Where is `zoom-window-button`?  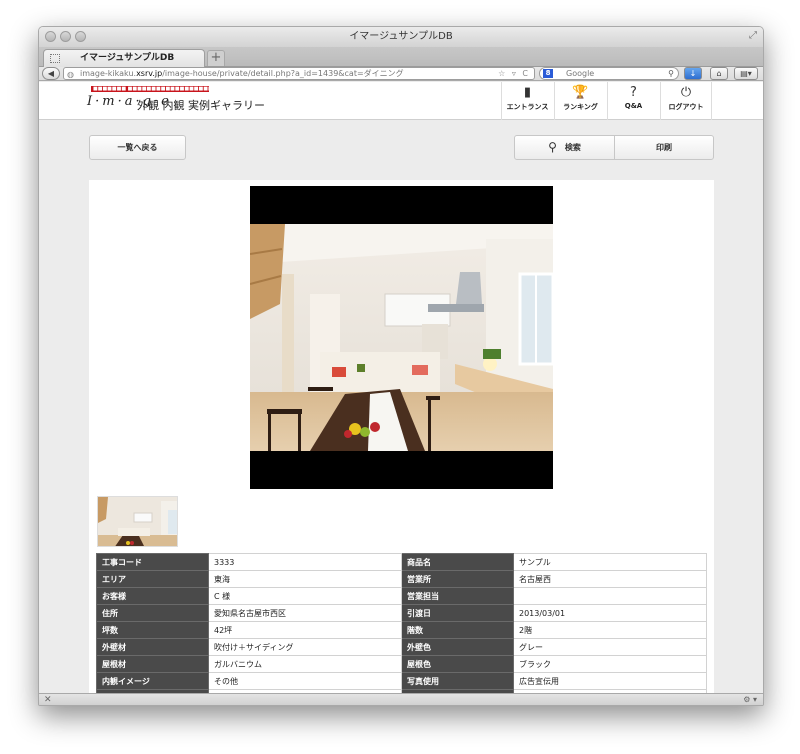 zoom-window-button is located at coordinates (80, 36).